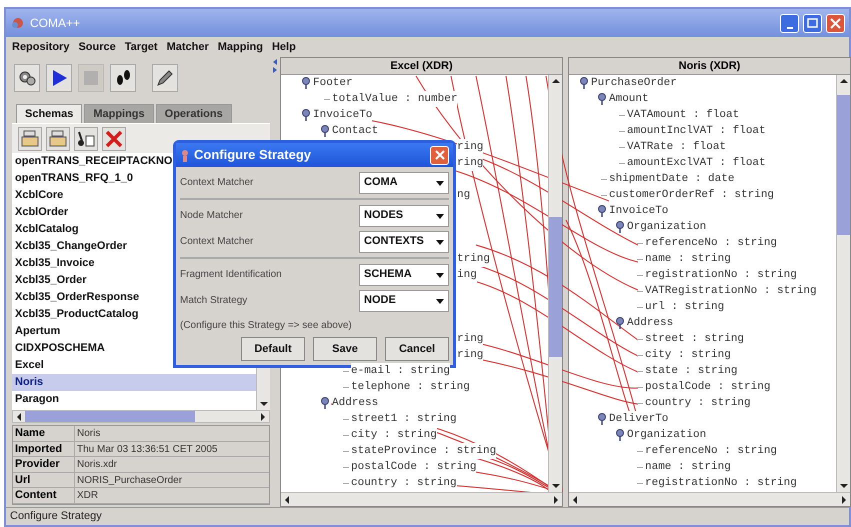 This screenshot has width=851, height=527. What do you see at coordinates (44, 495) in the screenshot?
I see `property-name: Content` at bounding box center [44, 495].